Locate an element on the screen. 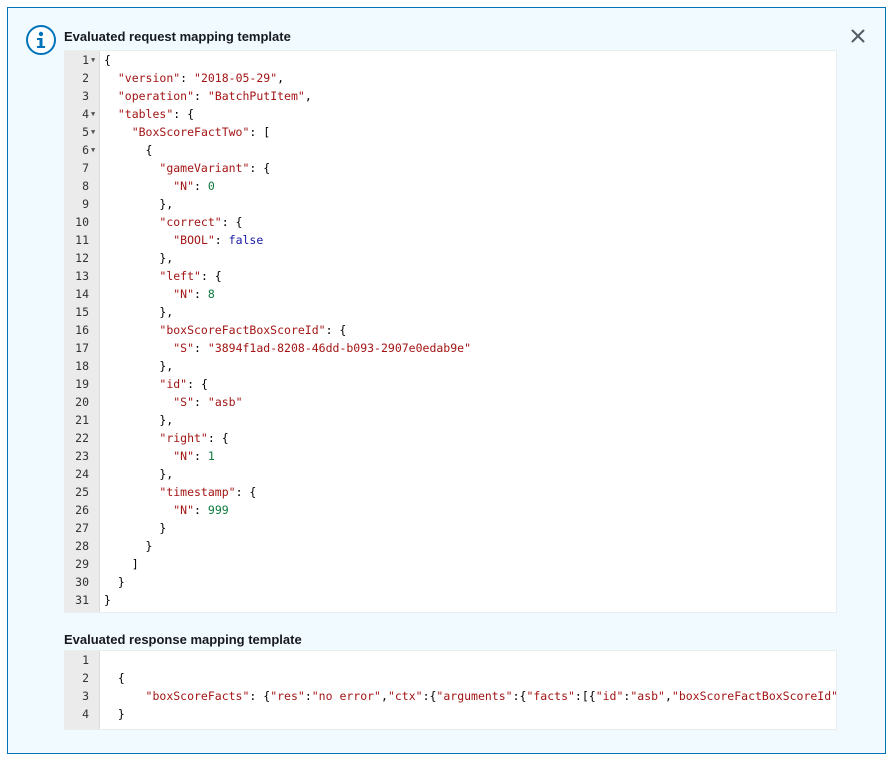 The height and width of the screenshot is (758, 891). json-string: "no error" is located at coordinates (346, 696).